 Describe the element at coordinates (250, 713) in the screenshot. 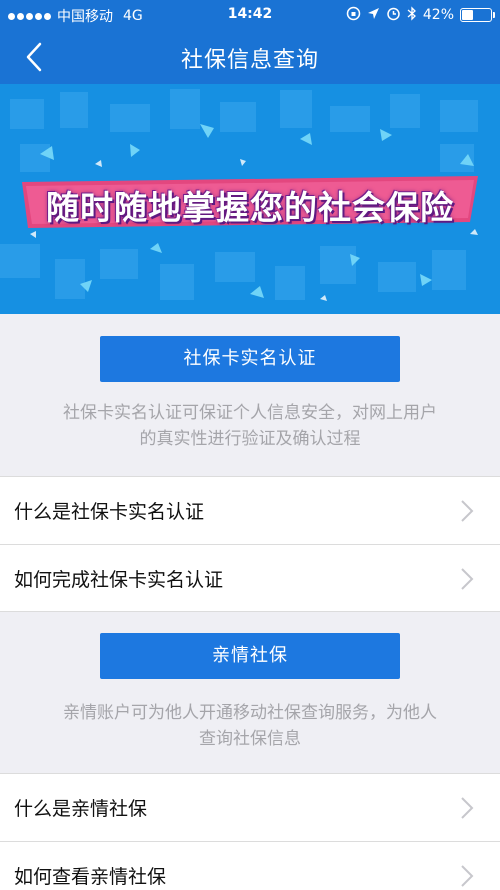

I see `description-line: 亲情账户可为他人开通移动社保查询服务，为他人` at that location.